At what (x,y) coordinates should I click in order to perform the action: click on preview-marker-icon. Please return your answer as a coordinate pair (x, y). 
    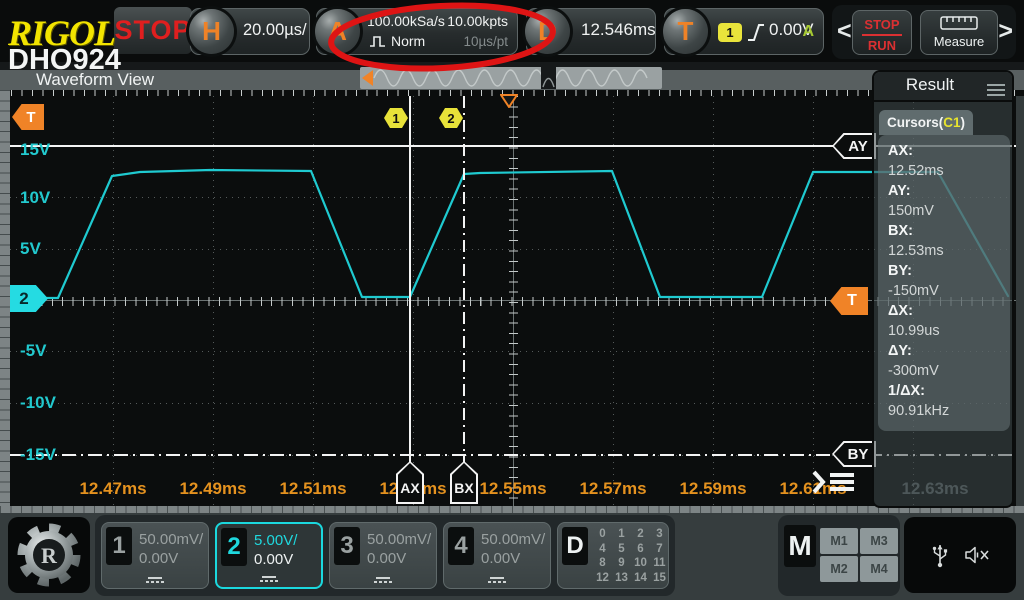
    Looking at the image, I should click on (367, 78).